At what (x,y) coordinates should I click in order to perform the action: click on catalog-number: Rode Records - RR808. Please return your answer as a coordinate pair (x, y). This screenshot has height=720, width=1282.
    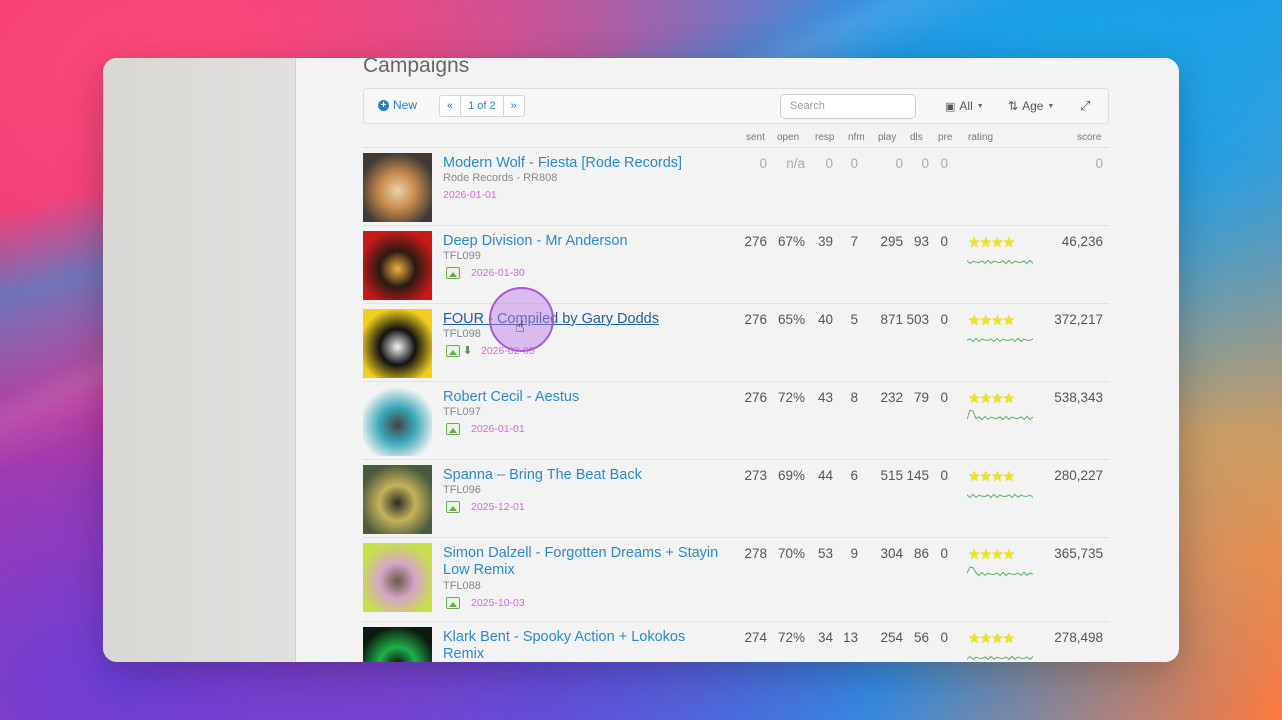
    Looking at the image, I should click on (500, 178).